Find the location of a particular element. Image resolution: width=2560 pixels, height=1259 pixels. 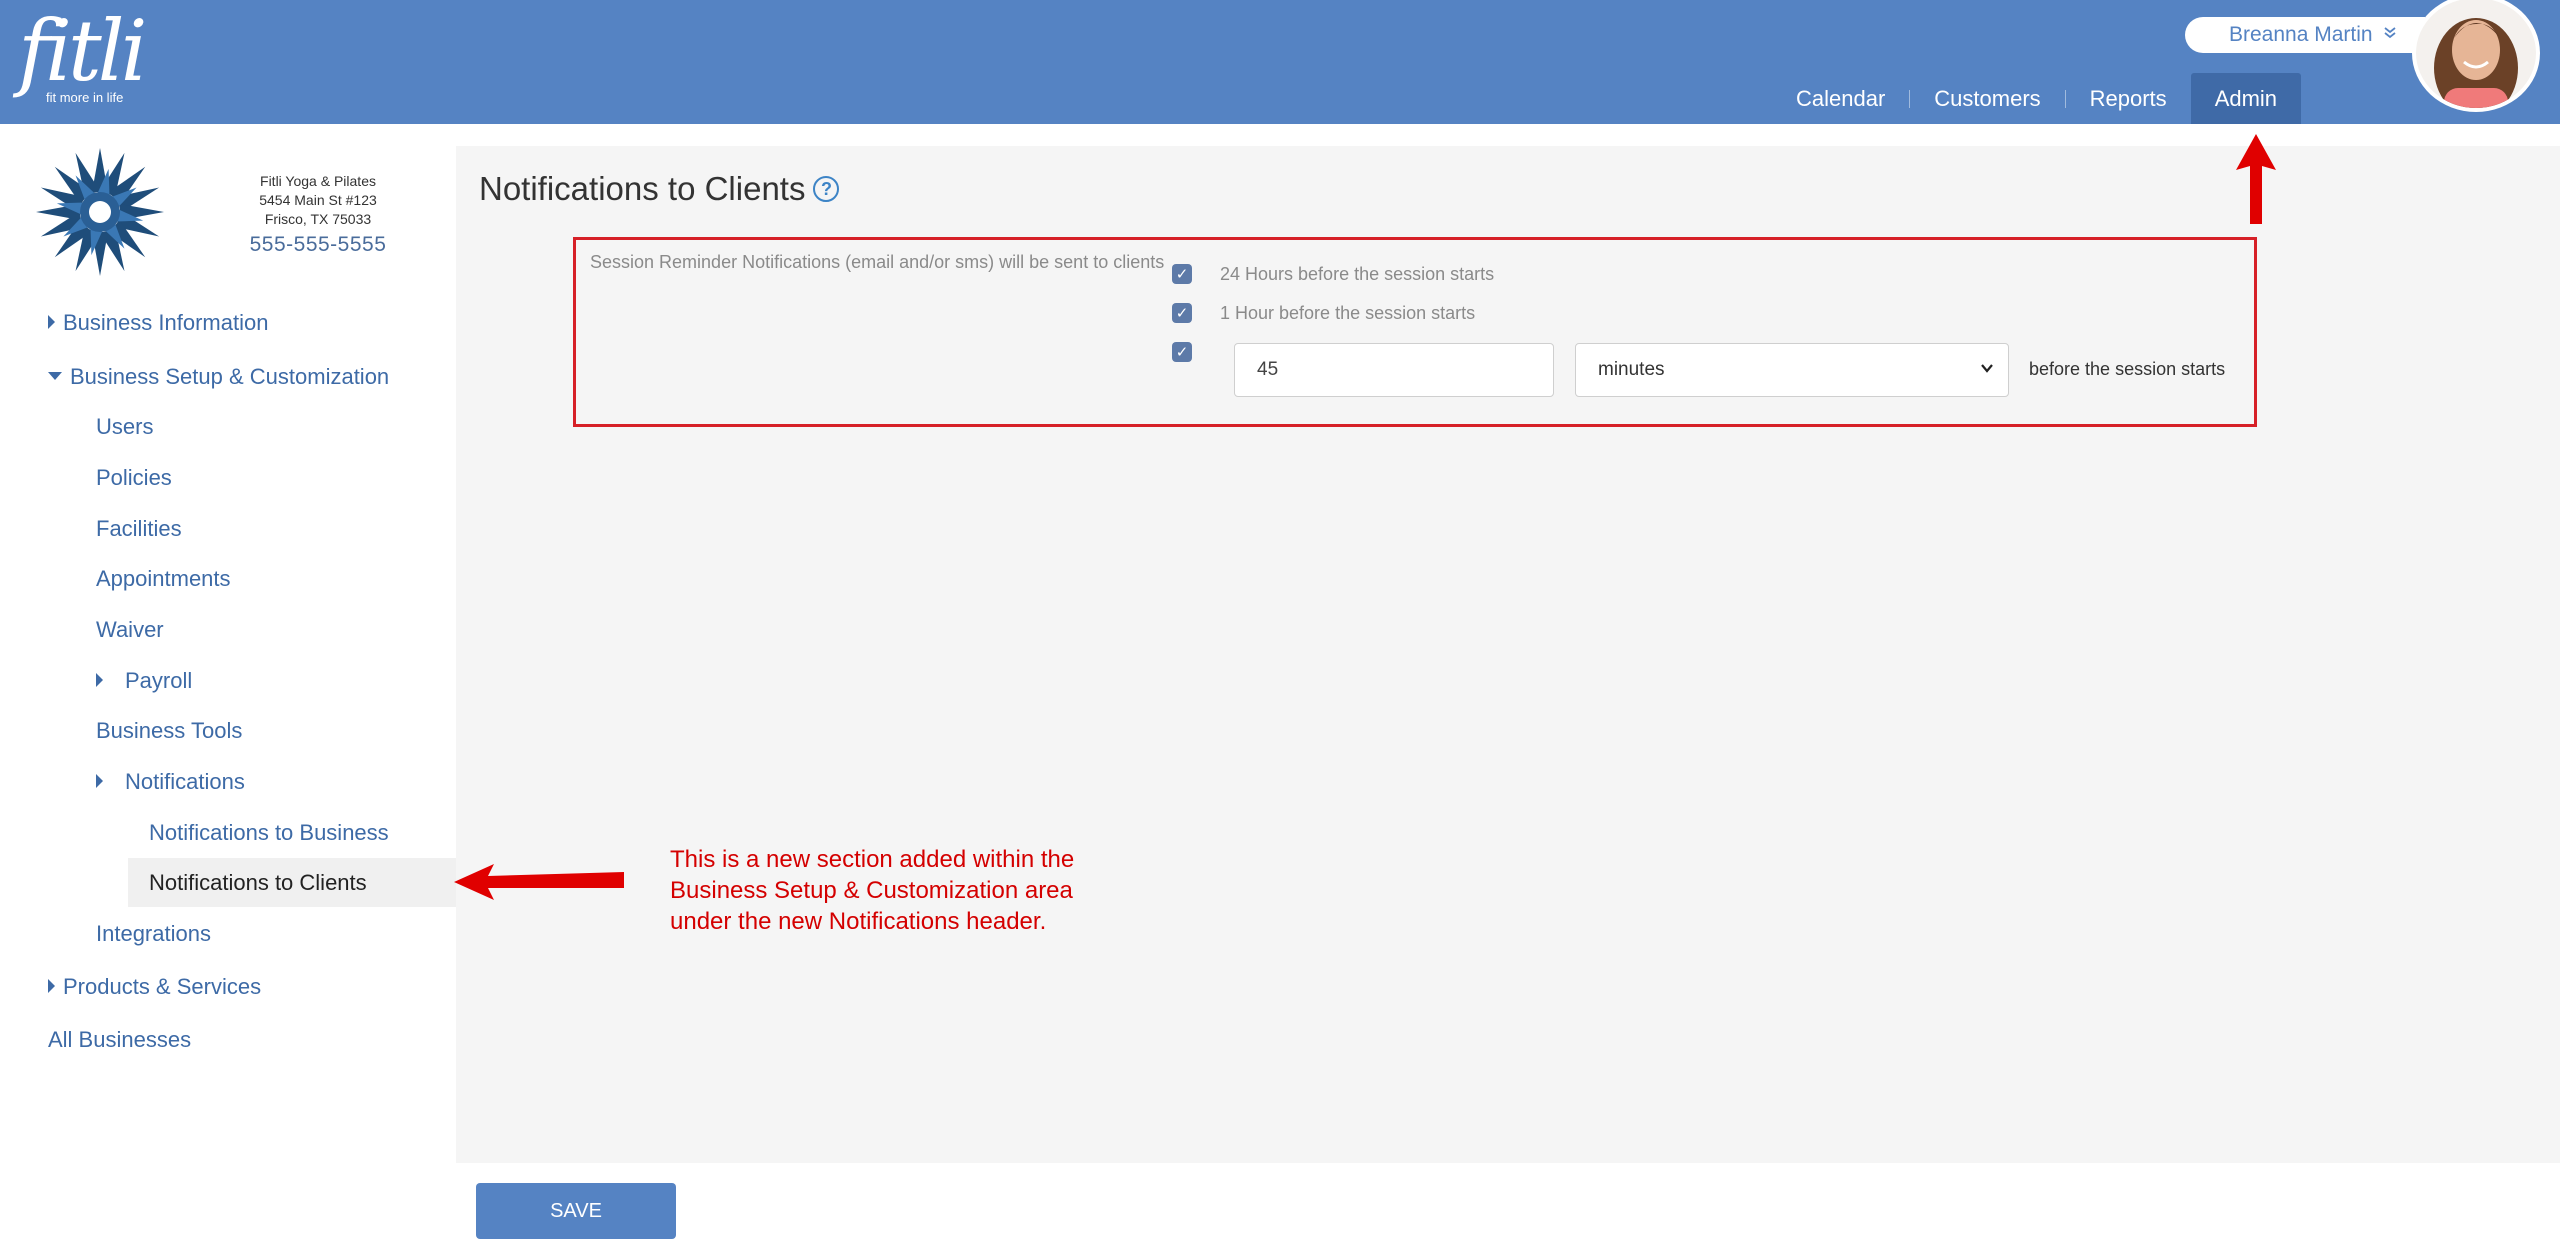

sidebar-item-facilities: Facilities is located at coordinates (139, 529).